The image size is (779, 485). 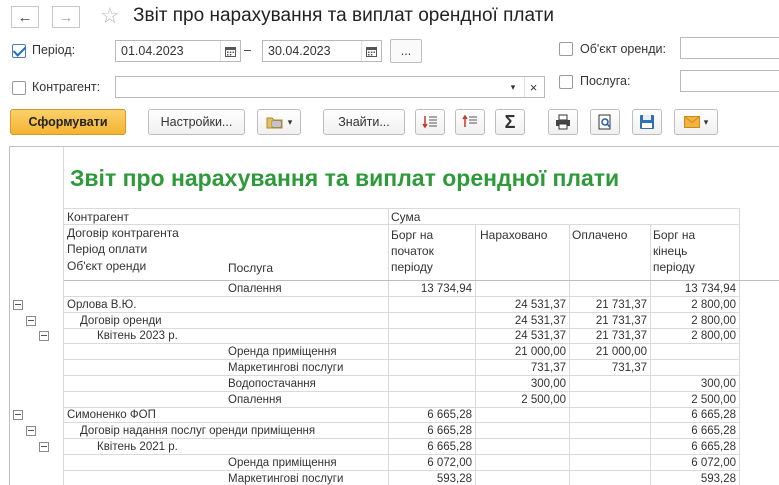 I want to click on row-group-name: Квітень 2023 р., so click(x=137, y=336).